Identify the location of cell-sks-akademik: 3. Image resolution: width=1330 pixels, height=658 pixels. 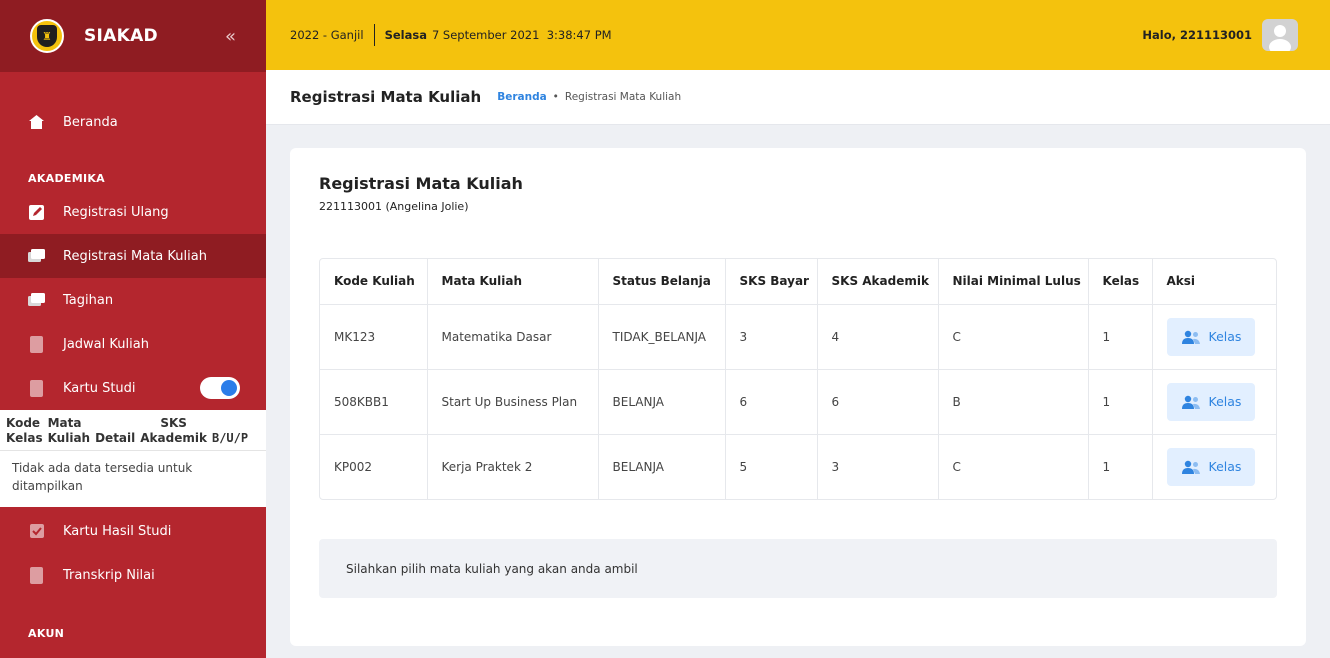
(878, 466).